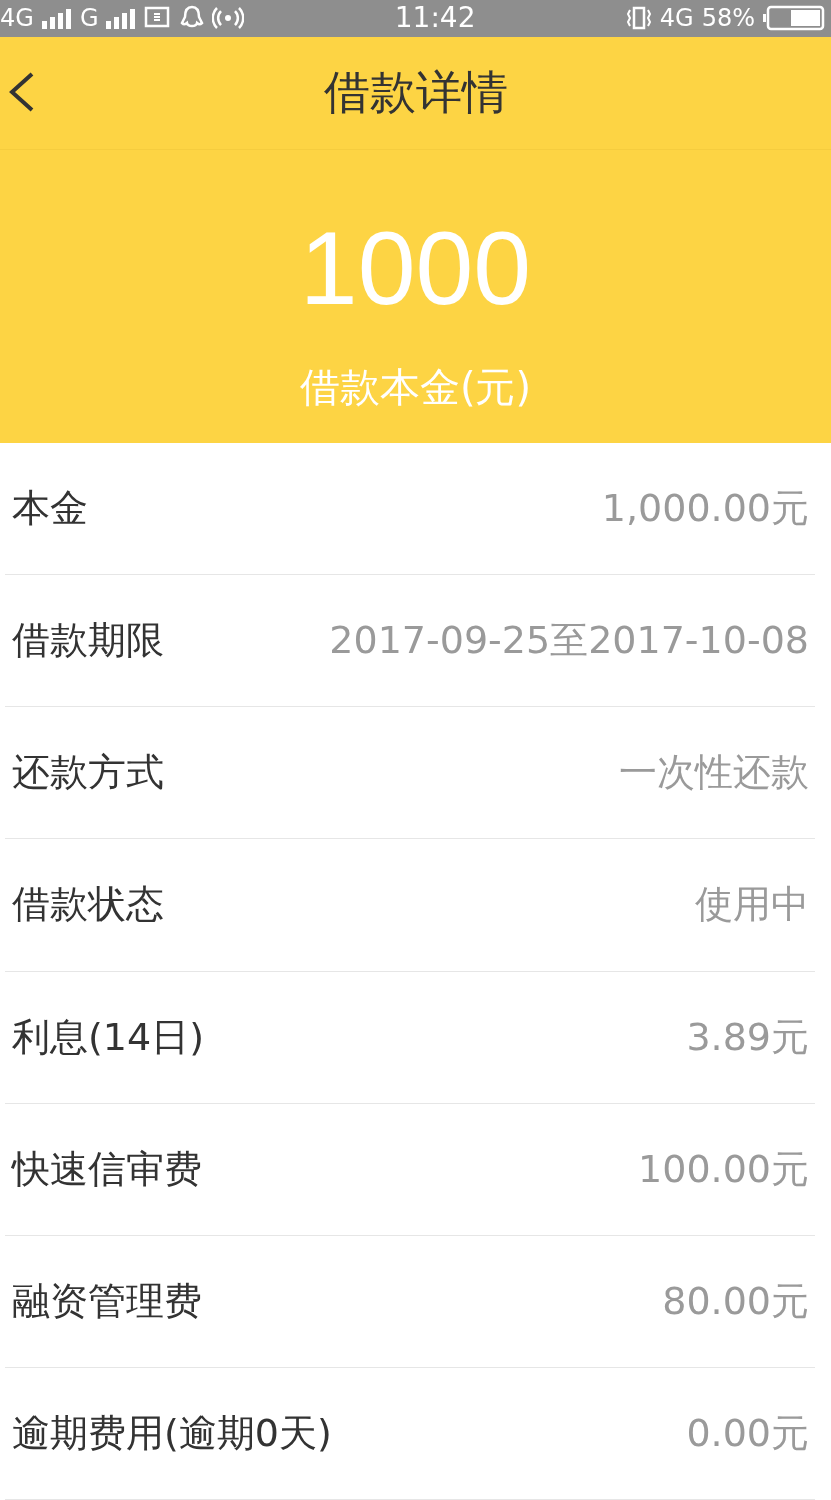  I want to click on amount-caption: 借款本金(元), so click(415, 387).